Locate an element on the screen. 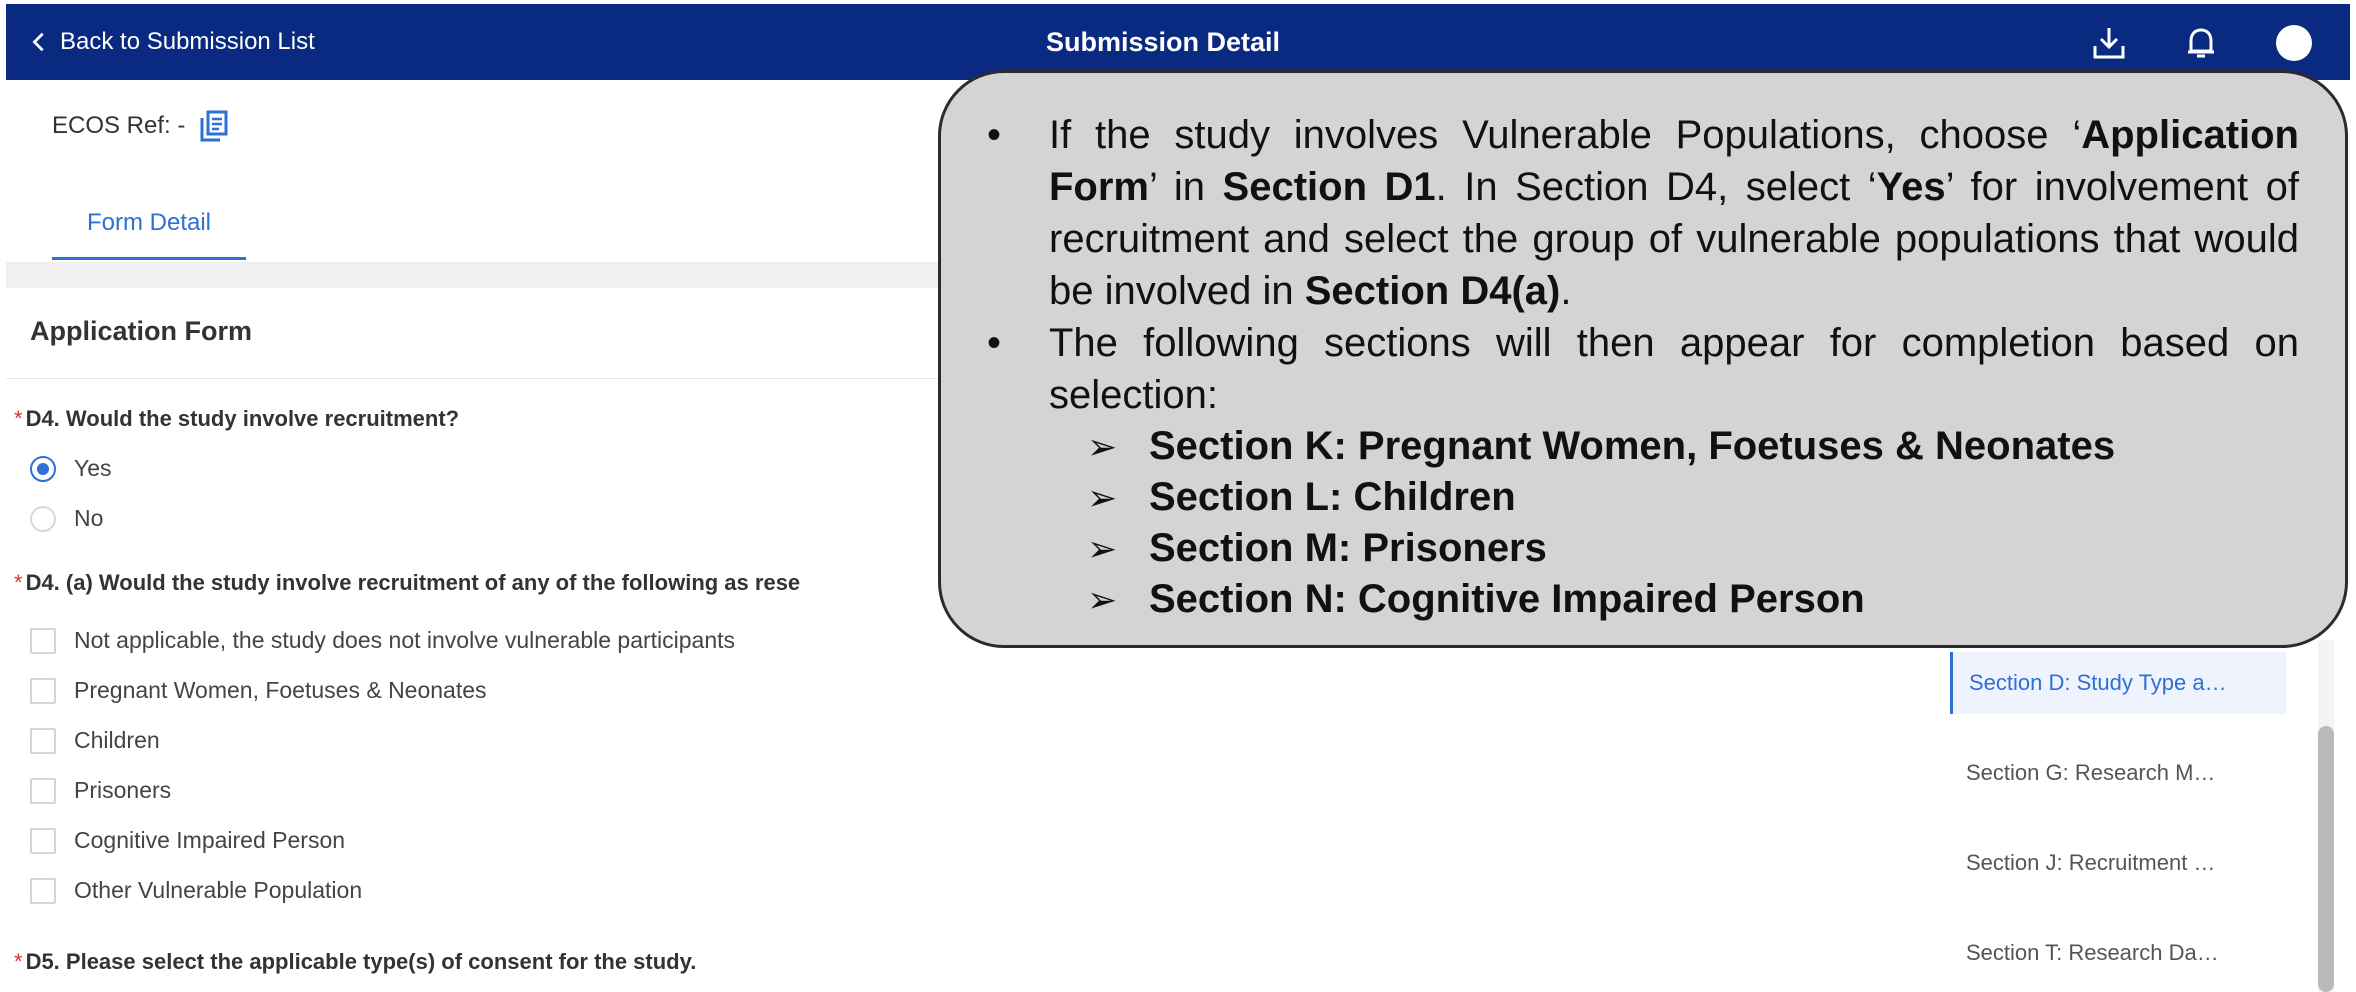  section-list-item: Section L: Children is located at coordinates (1693, 497).